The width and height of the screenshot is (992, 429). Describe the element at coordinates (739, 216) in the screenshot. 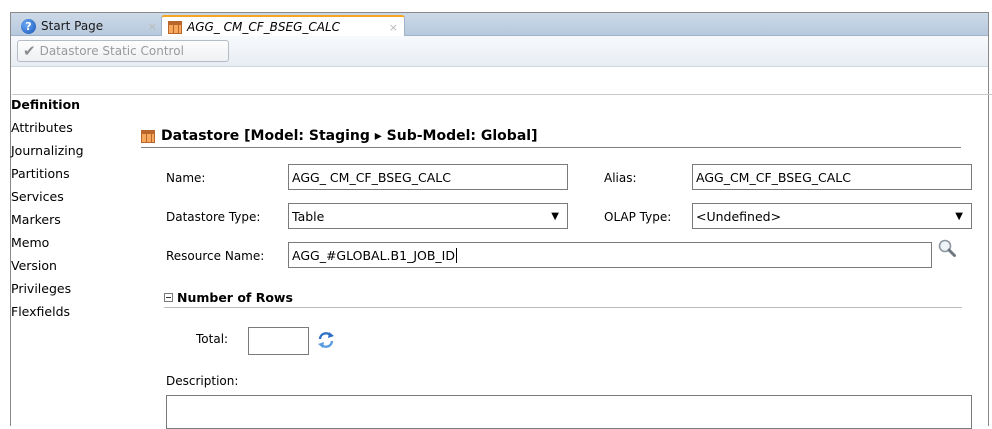

I see `olap-type-value: <Undefined>` at that location.